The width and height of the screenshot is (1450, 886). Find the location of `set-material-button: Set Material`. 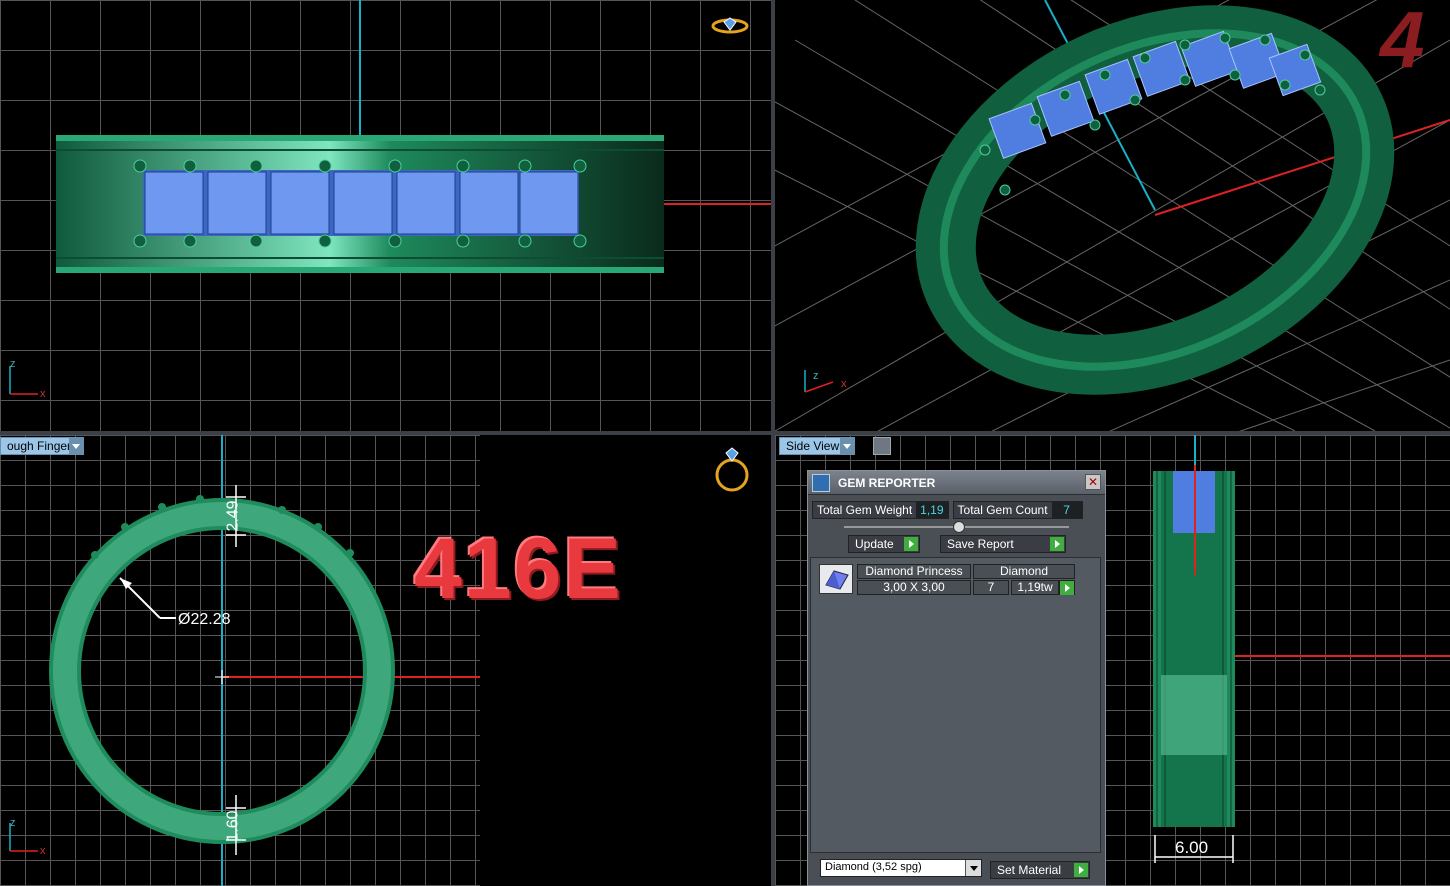

set-material-button: Set Material is located at coordinates (1040, 870).